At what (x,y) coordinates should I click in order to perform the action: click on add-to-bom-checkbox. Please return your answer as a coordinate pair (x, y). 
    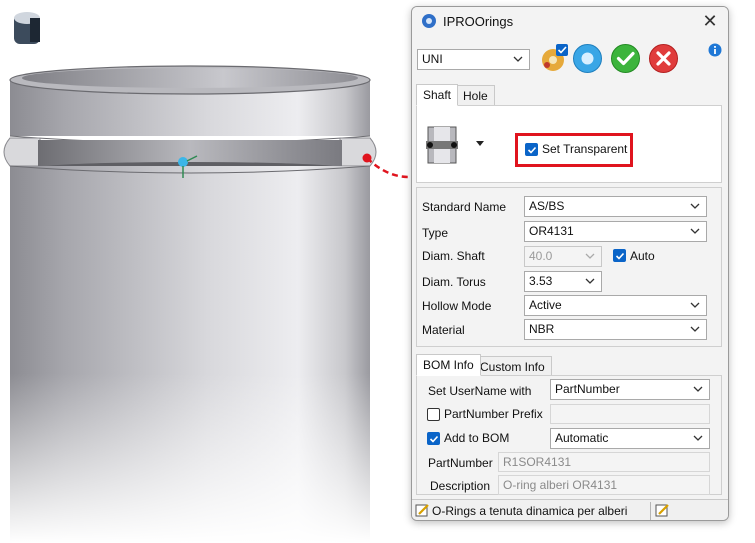
    Looking at the image, I should click on (433, 438).